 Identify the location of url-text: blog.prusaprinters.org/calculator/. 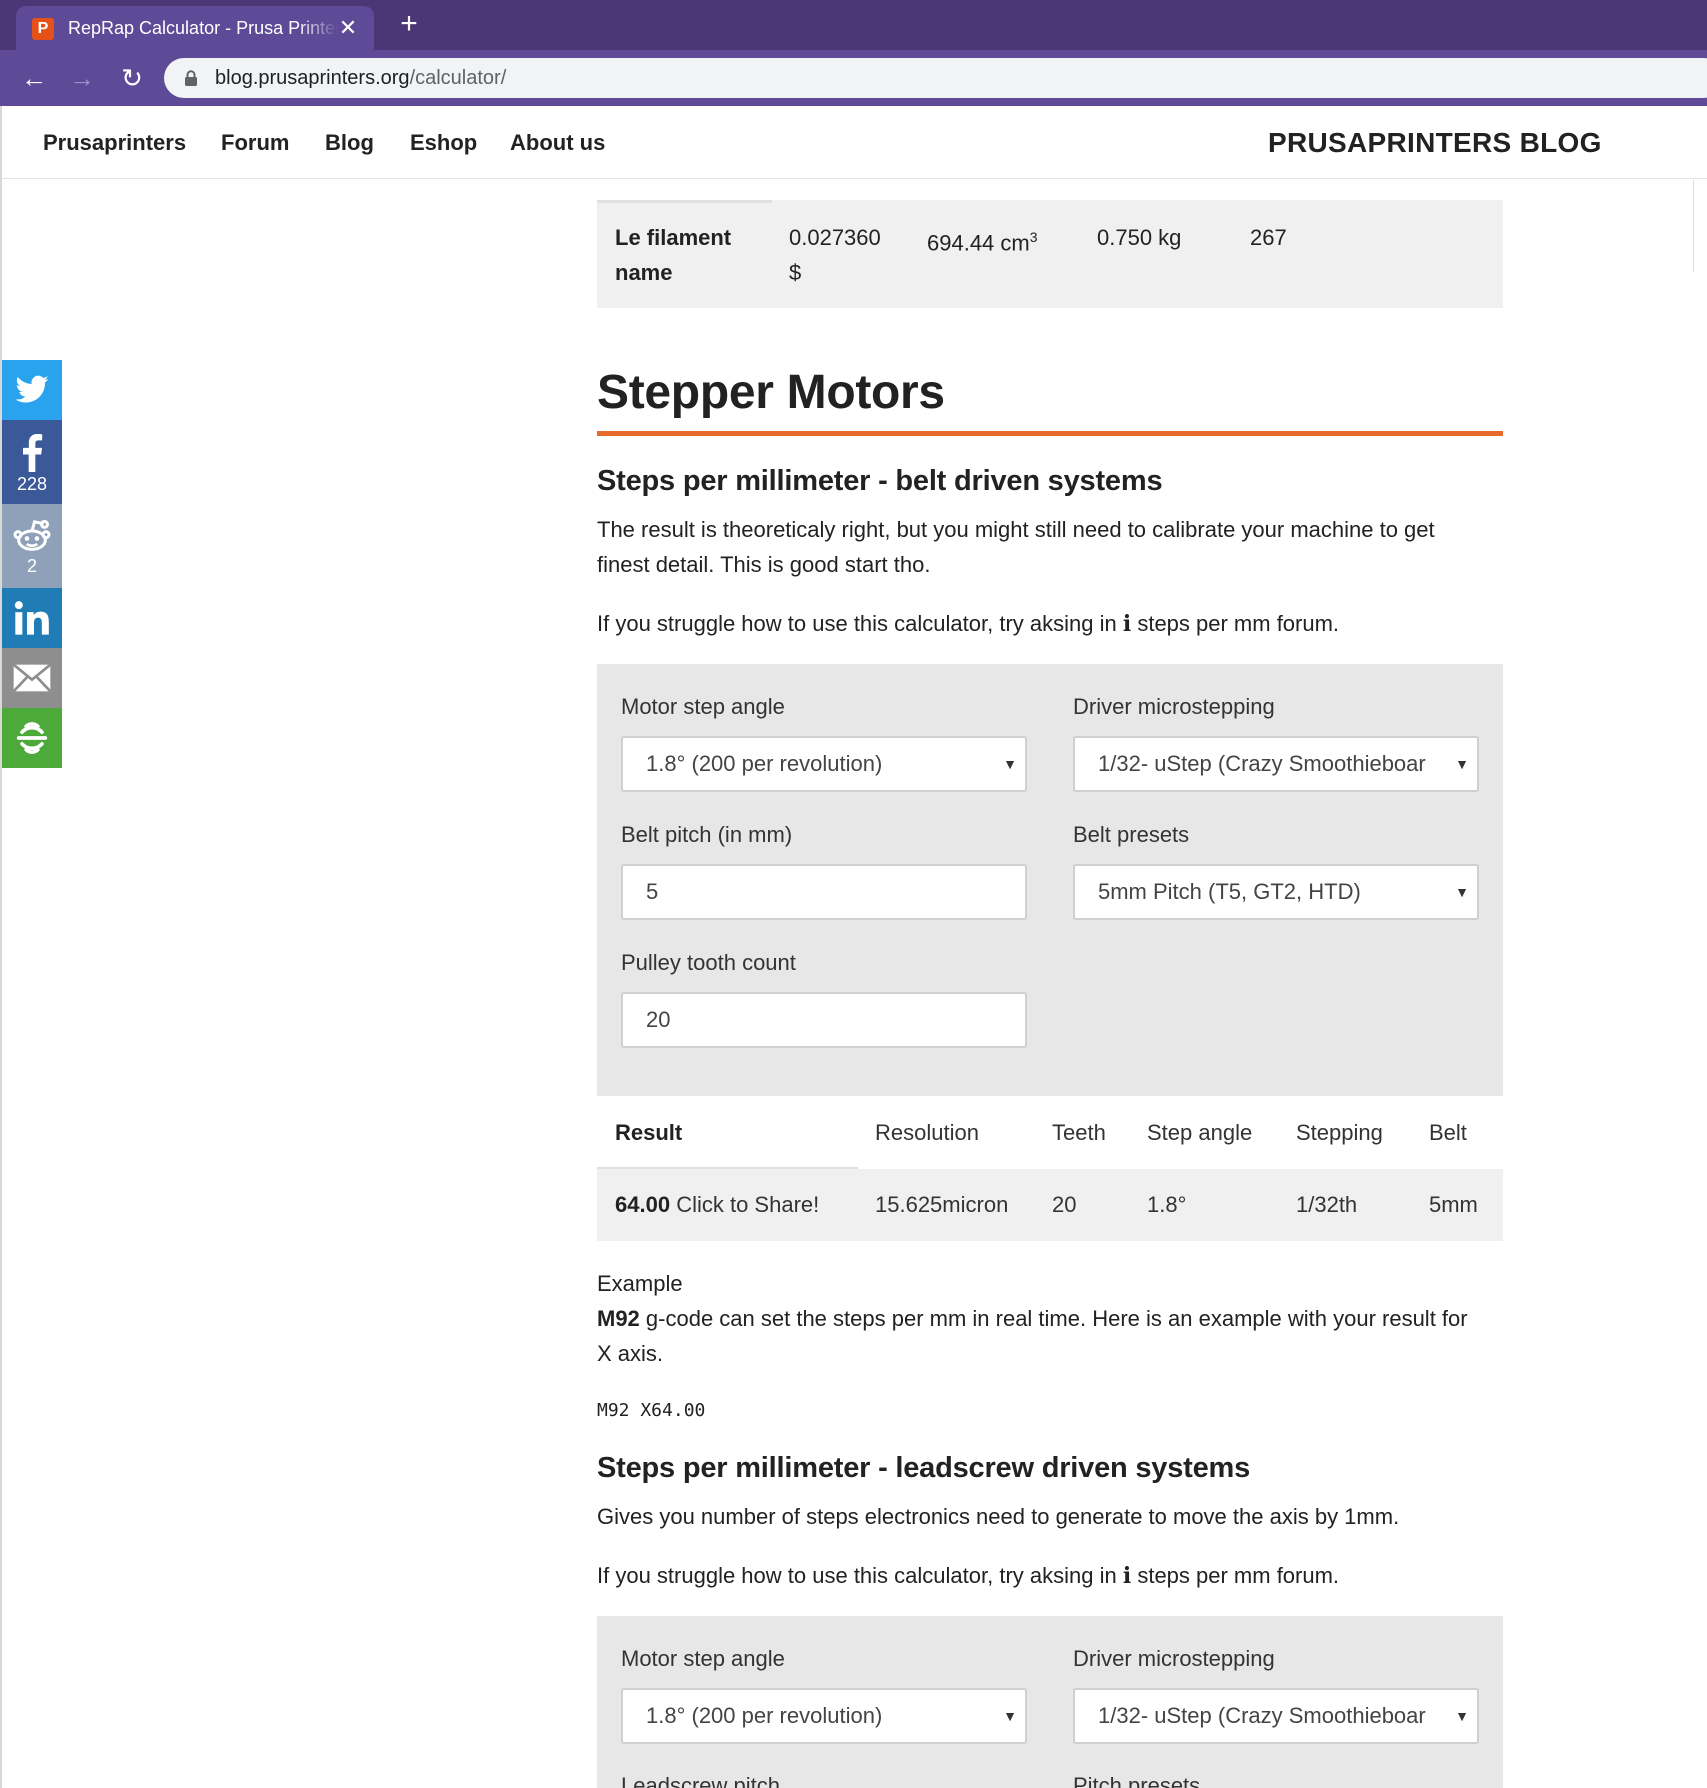
(360, 78).